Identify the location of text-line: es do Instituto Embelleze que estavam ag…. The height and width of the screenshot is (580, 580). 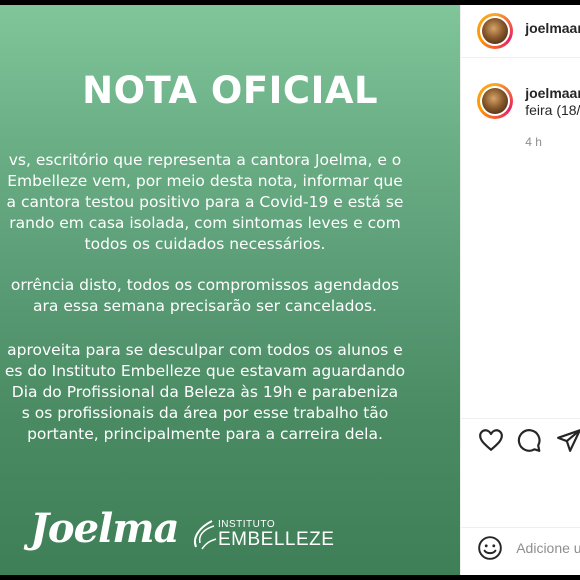
(205, 371).